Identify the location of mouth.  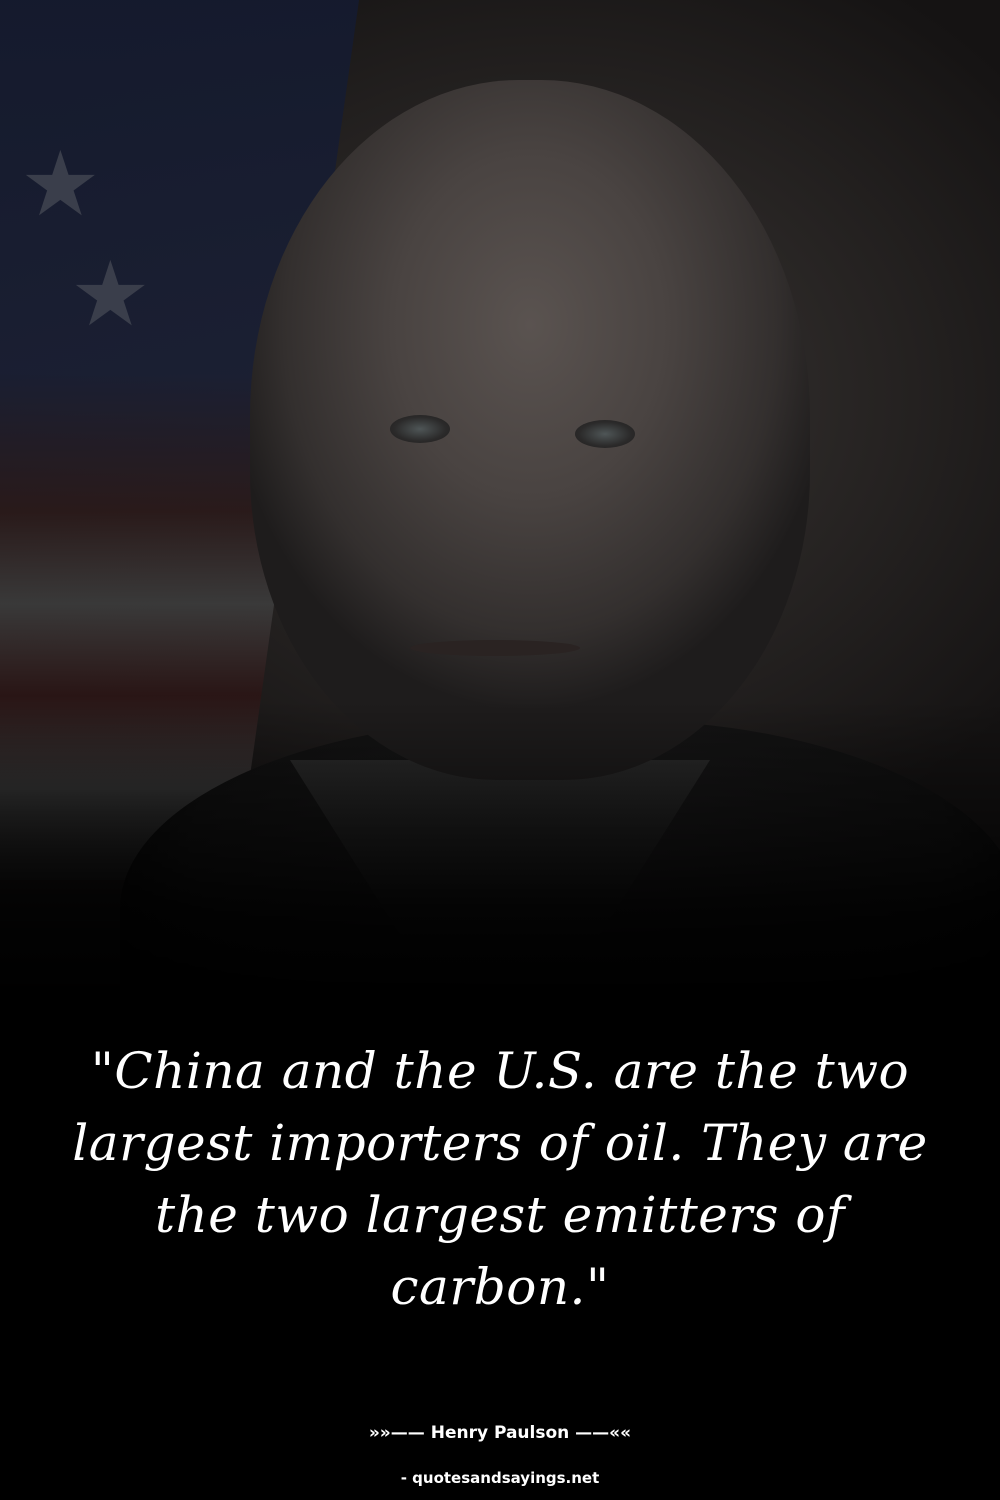
(495, 648).